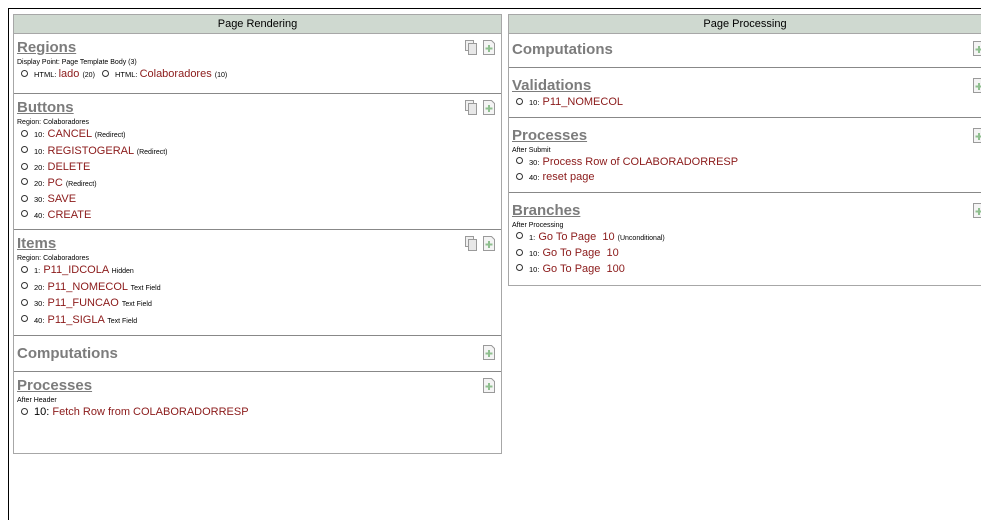 The image size is (981, 520). I want to click on process-link-process-row: Process Row of COLABORADORRESP, so click(641, 162).